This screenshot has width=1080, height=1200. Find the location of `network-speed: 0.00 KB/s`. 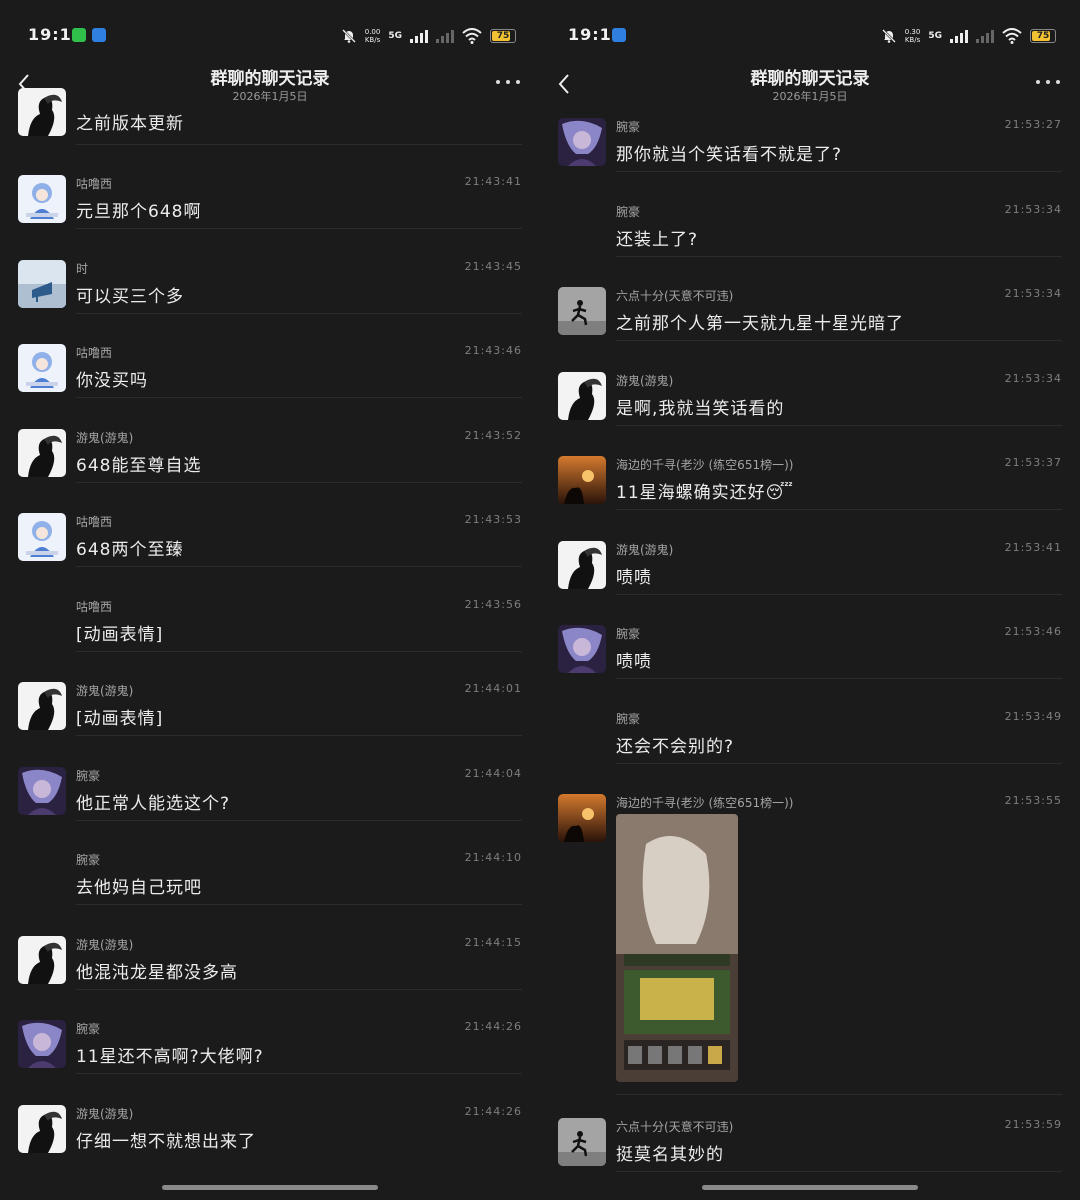

network-speed: 0.00 KB/s is located at coordinates (373, 36).